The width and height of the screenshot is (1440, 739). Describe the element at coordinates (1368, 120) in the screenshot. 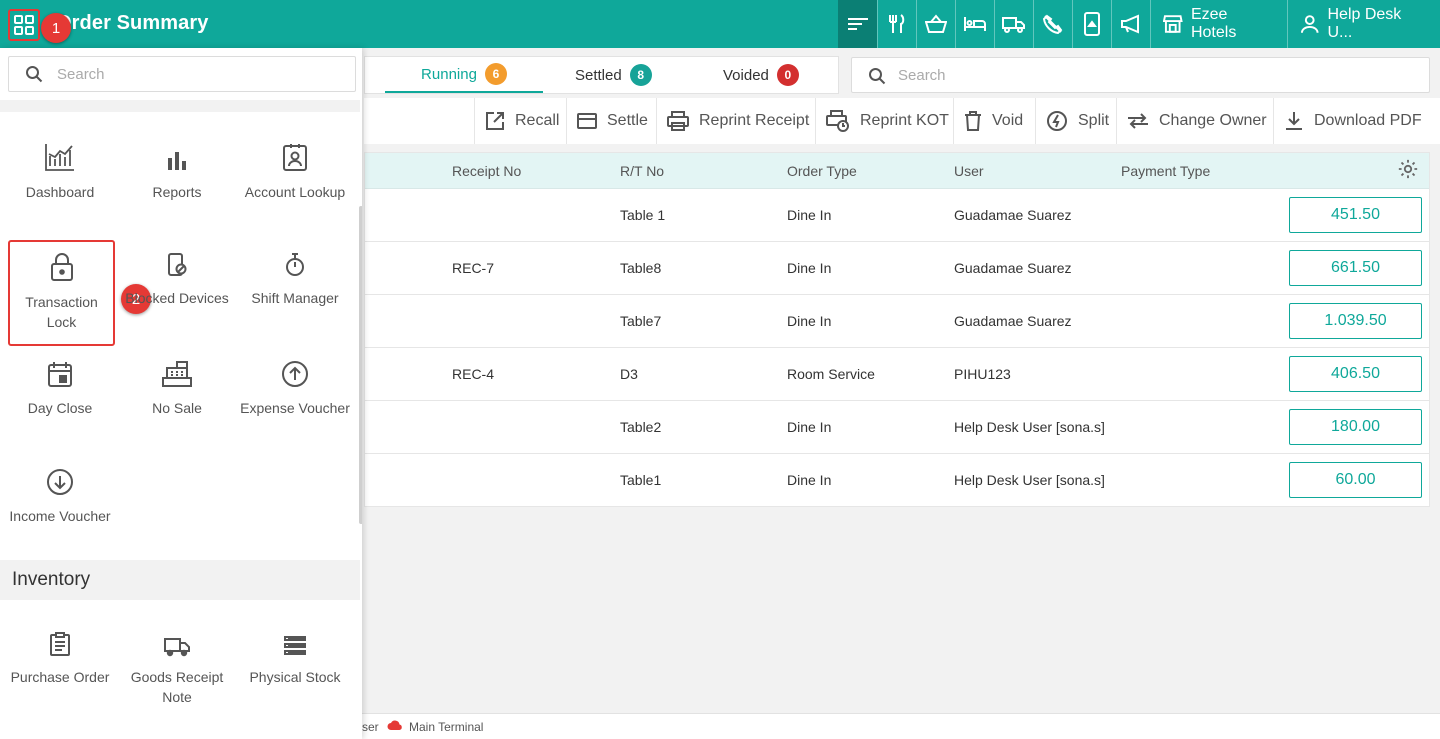

I see `download-pdf-label: Download PDF` at that location.